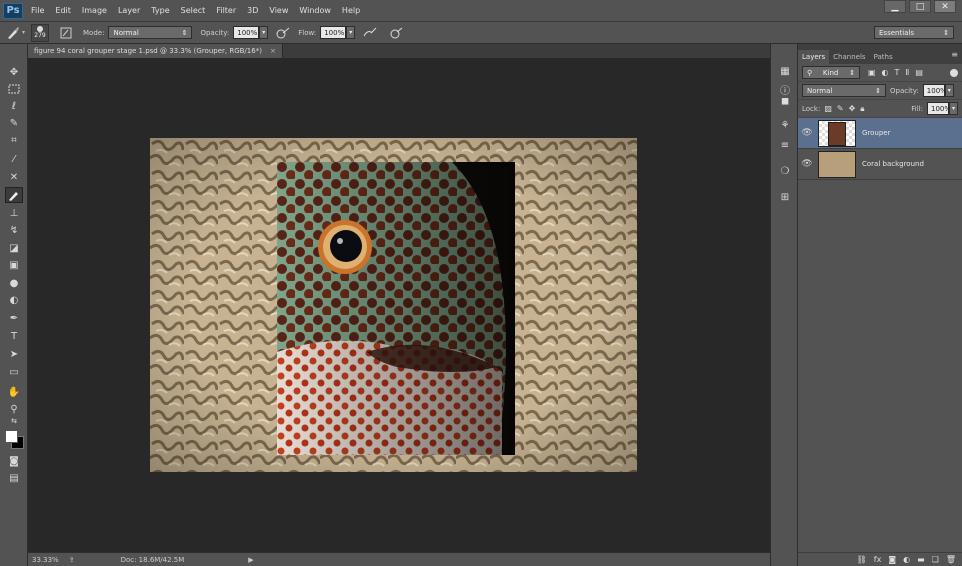 This screenshot has height=566, width=962. Describe the element at coordinates (14, 72) in the screenshot. I see `move-tool-icon: ✥` at that location.